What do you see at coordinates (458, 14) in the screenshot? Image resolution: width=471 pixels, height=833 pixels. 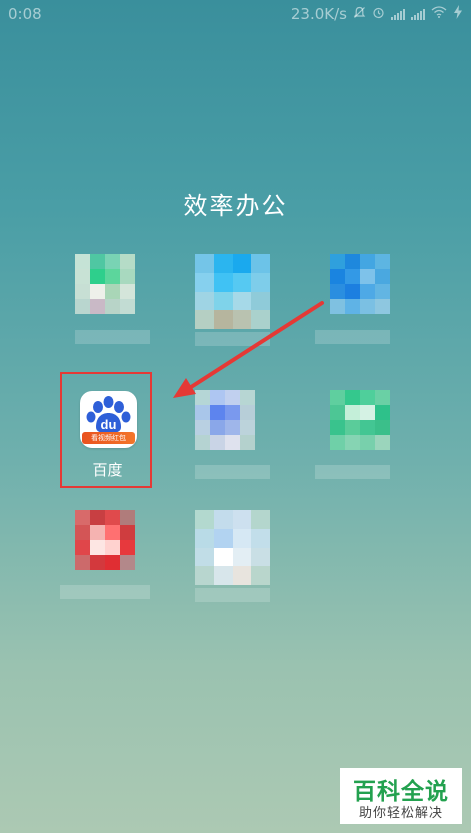 I see `charging-icon` at bounding box center [458, 14].